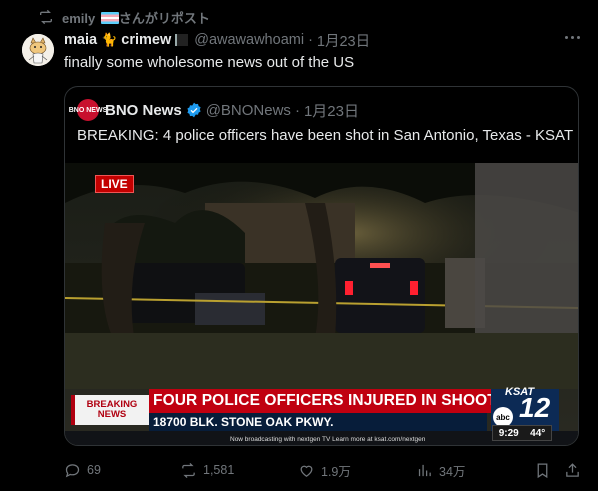 This screenshot has width=598, height=491. I want to click on quote-date: 1月23日, so click(331, 110).